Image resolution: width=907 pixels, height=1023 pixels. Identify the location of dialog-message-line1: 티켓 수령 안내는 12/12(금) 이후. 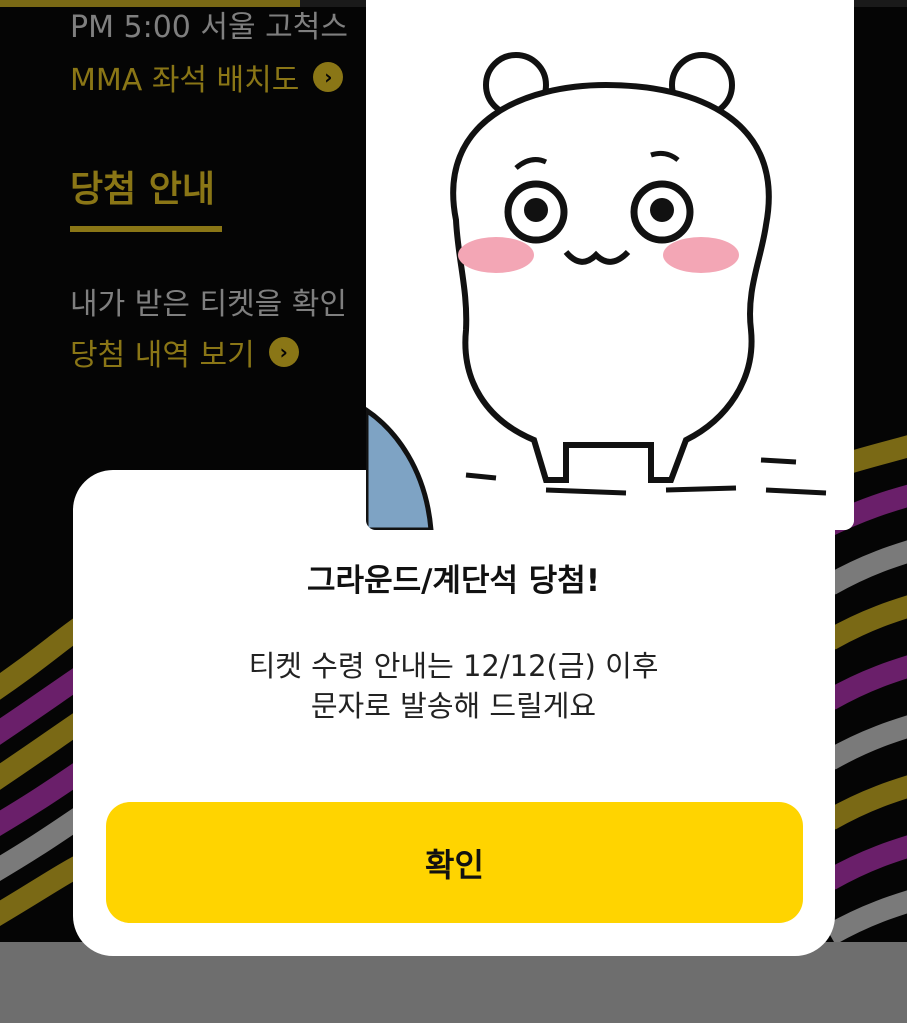
(453, 666).